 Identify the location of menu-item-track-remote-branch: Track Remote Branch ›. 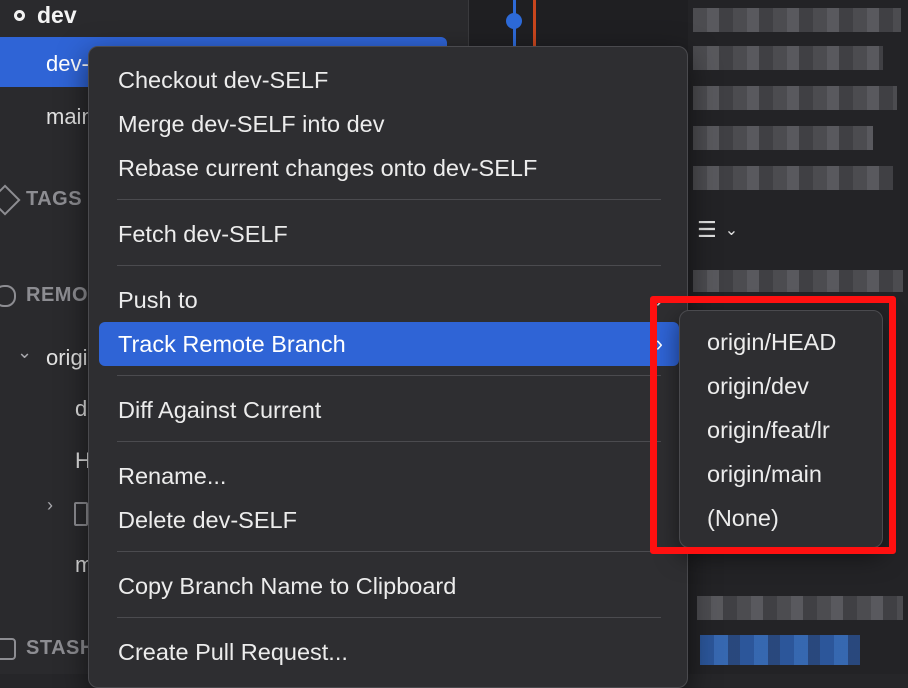
(389, 344).